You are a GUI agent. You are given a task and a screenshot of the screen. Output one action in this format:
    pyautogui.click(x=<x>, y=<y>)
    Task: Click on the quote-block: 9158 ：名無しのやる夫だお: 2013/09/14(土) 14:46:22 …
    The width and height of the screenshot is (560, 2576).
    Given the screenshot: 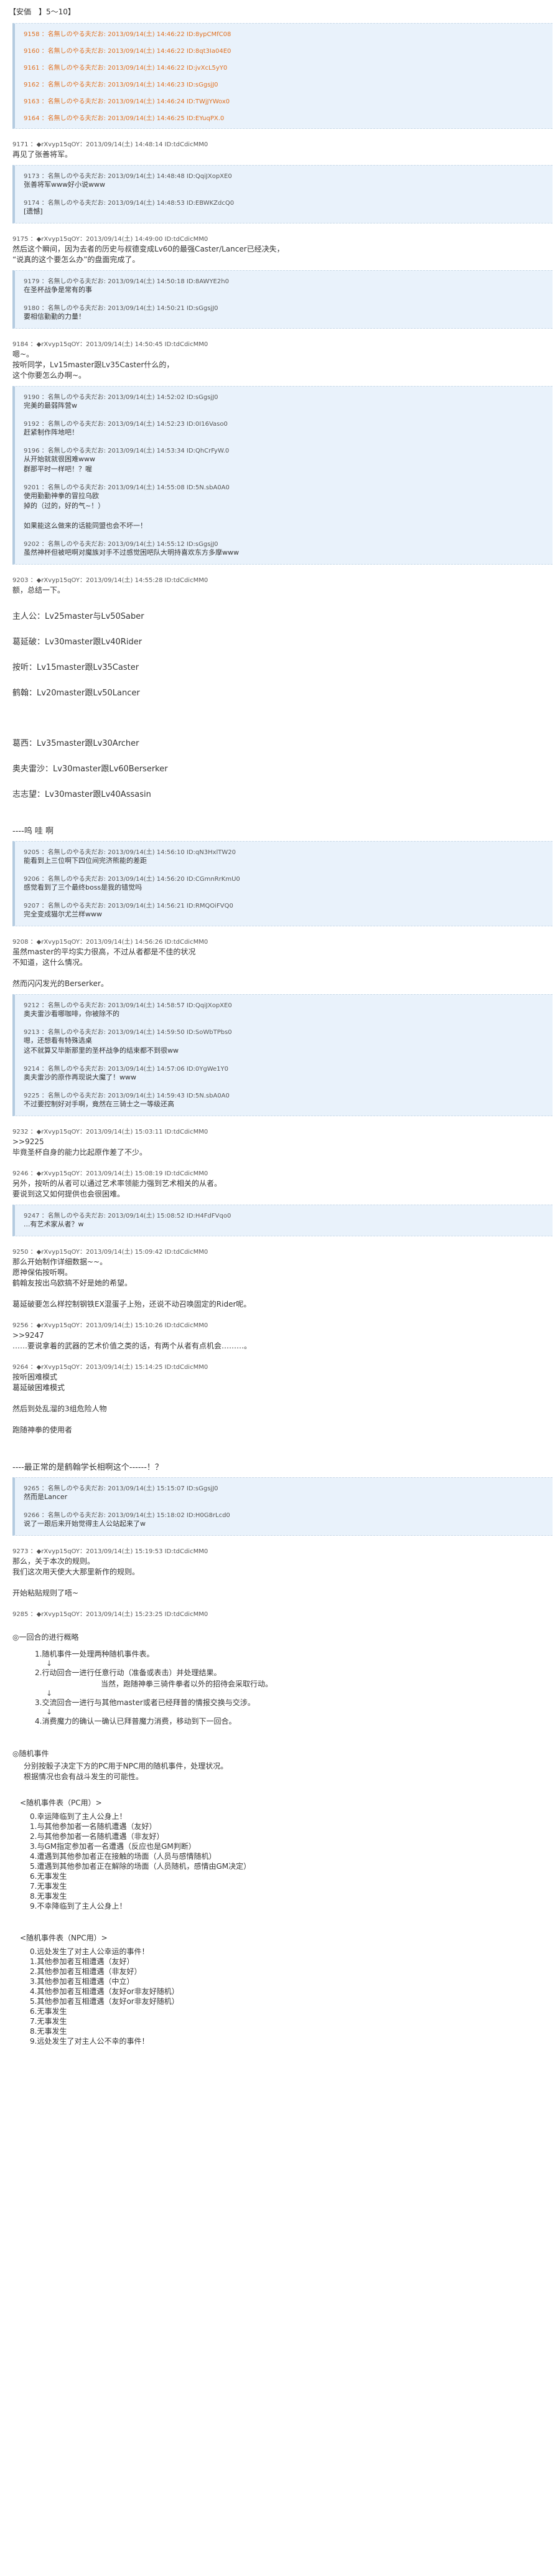 What is the action you would take?
    pyautogui.click(x=282, y=76)
    